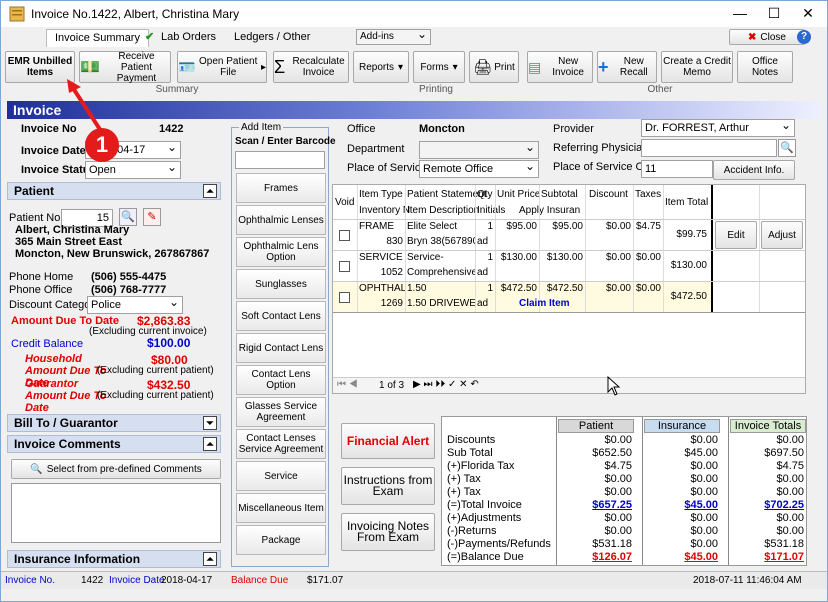  I want to click on tab-ledgers: Ledgers / Other, so click(272, 38).